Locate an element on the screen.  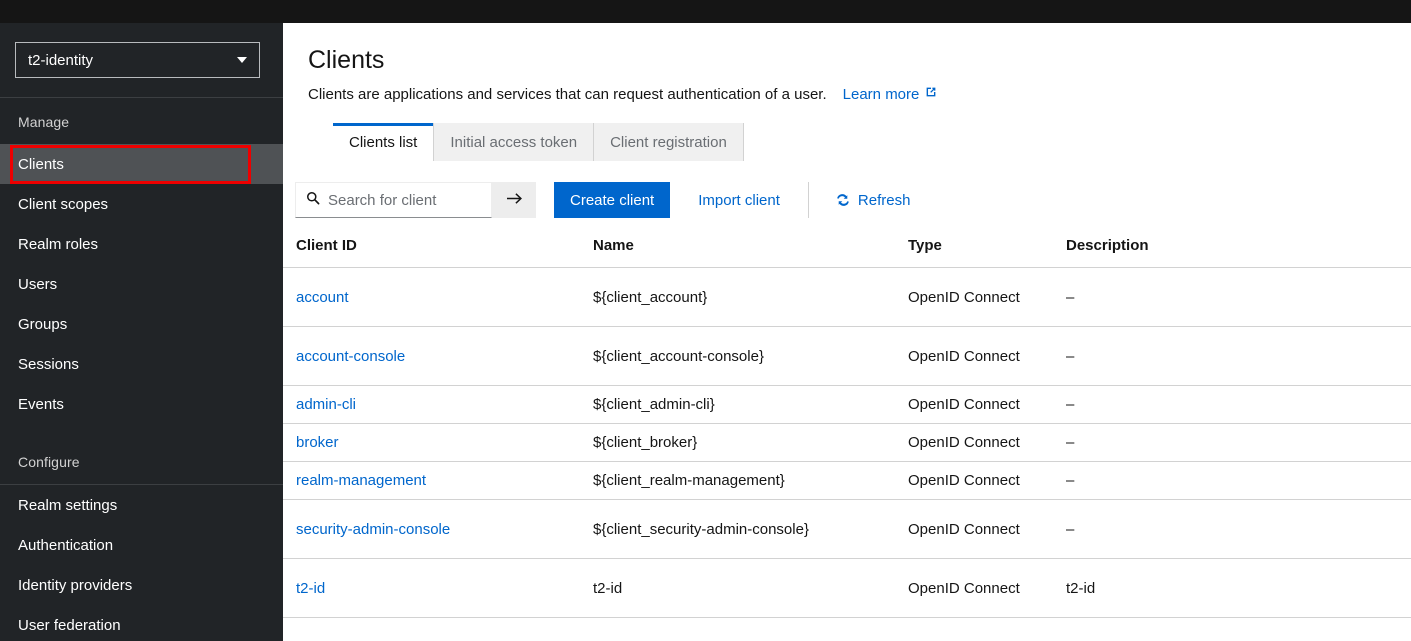
tab-label: Client registration is located at coordinates (668, 142).